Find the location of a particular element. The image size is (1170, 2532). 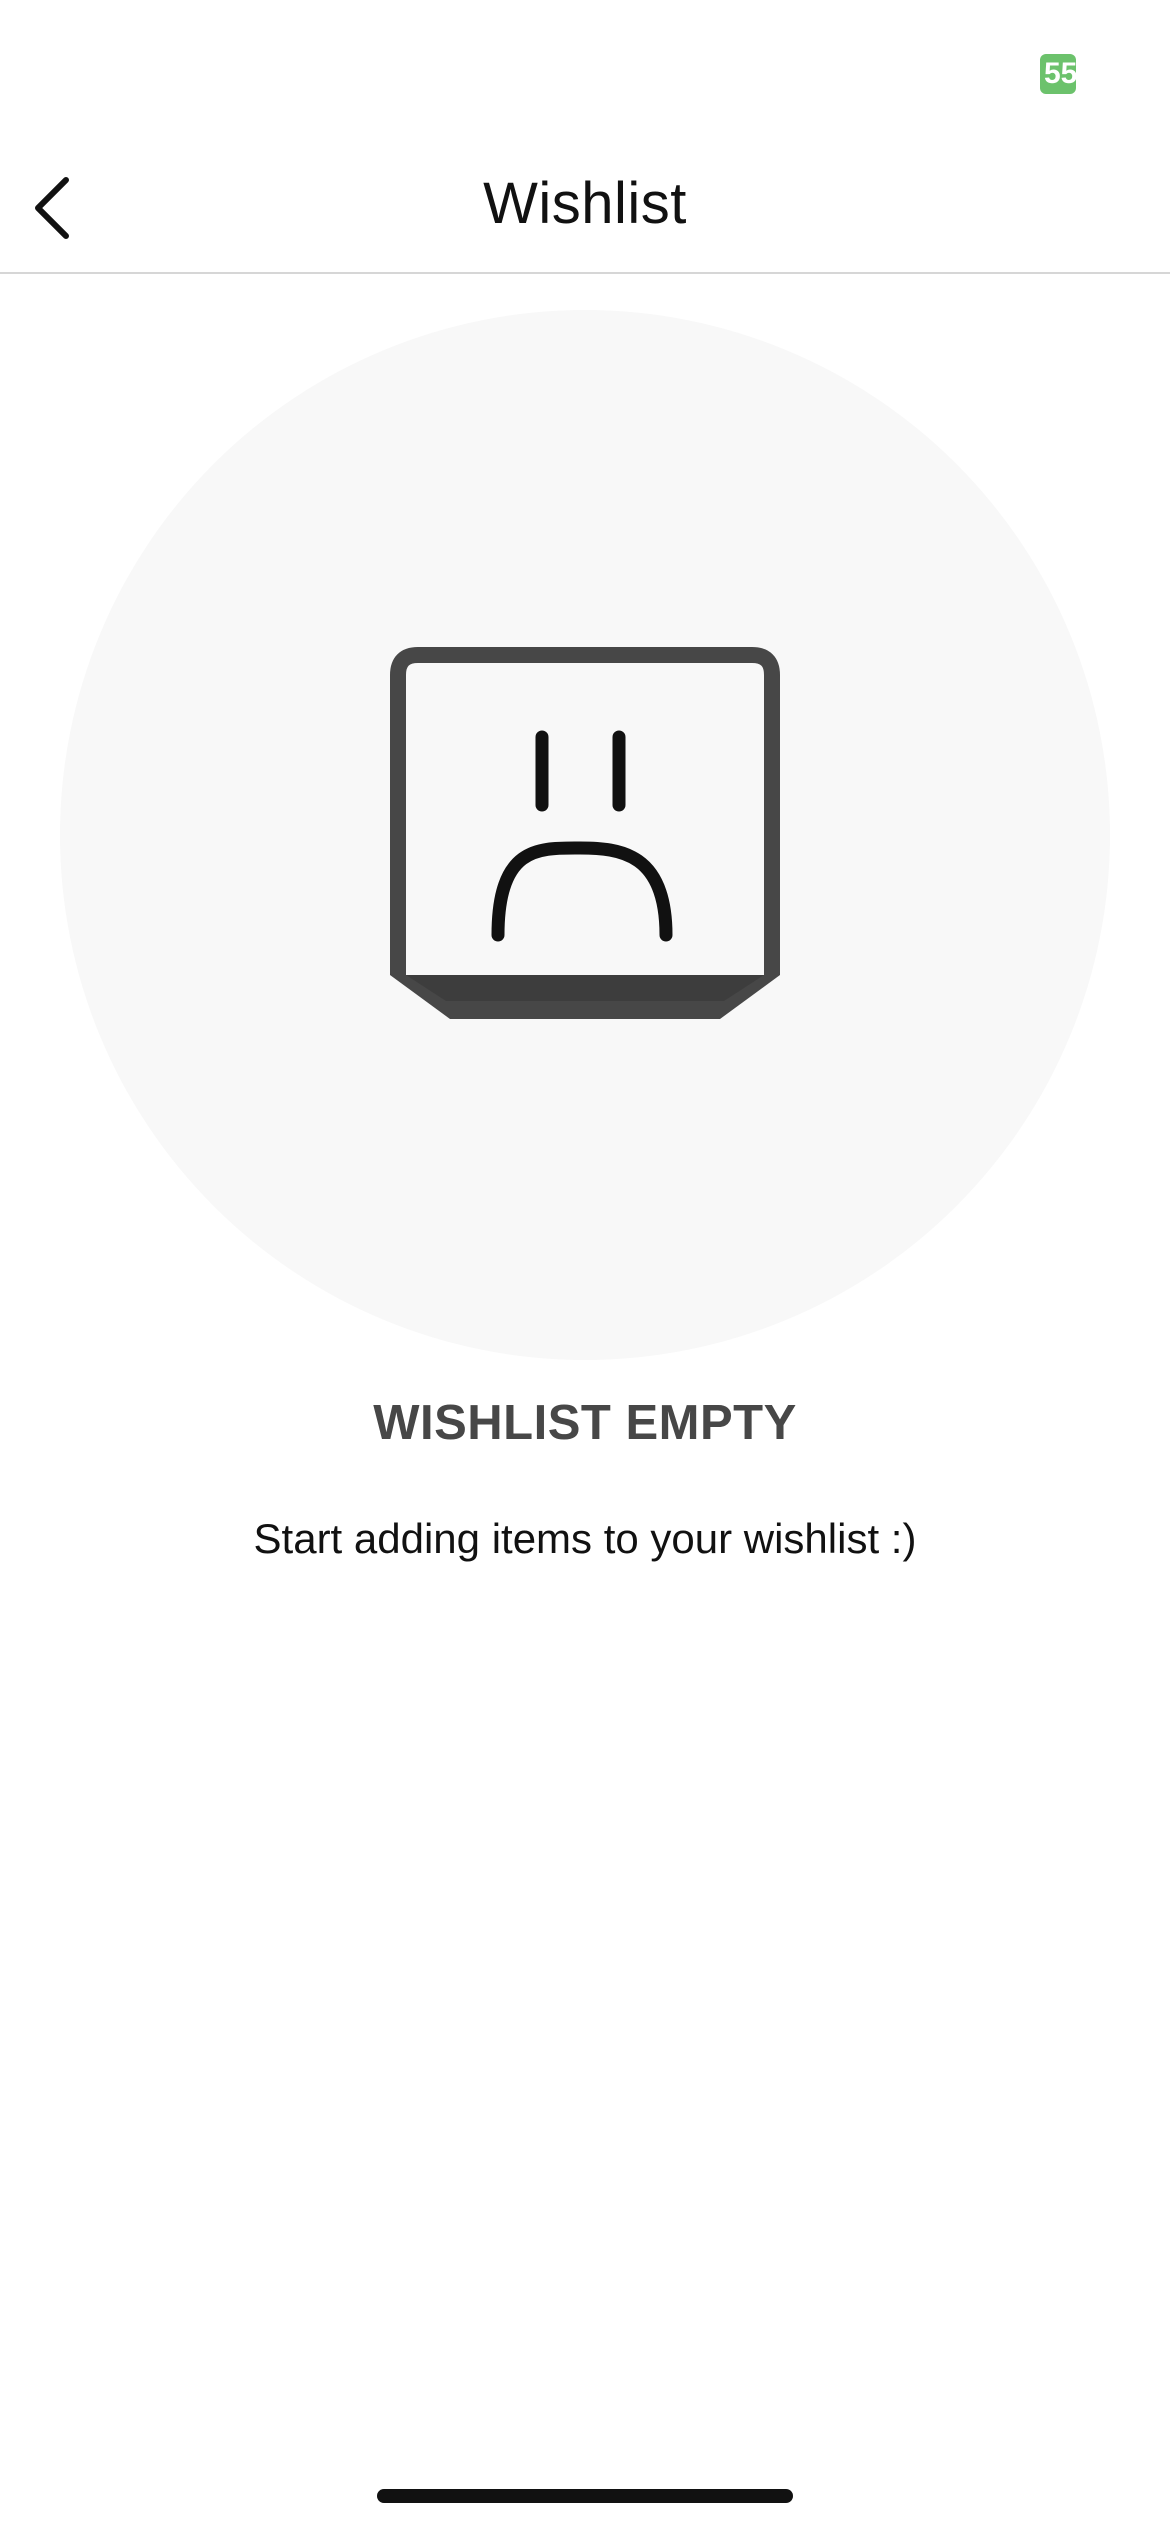

navigation-bar: Wishlist is located at coordinates (585, 207).